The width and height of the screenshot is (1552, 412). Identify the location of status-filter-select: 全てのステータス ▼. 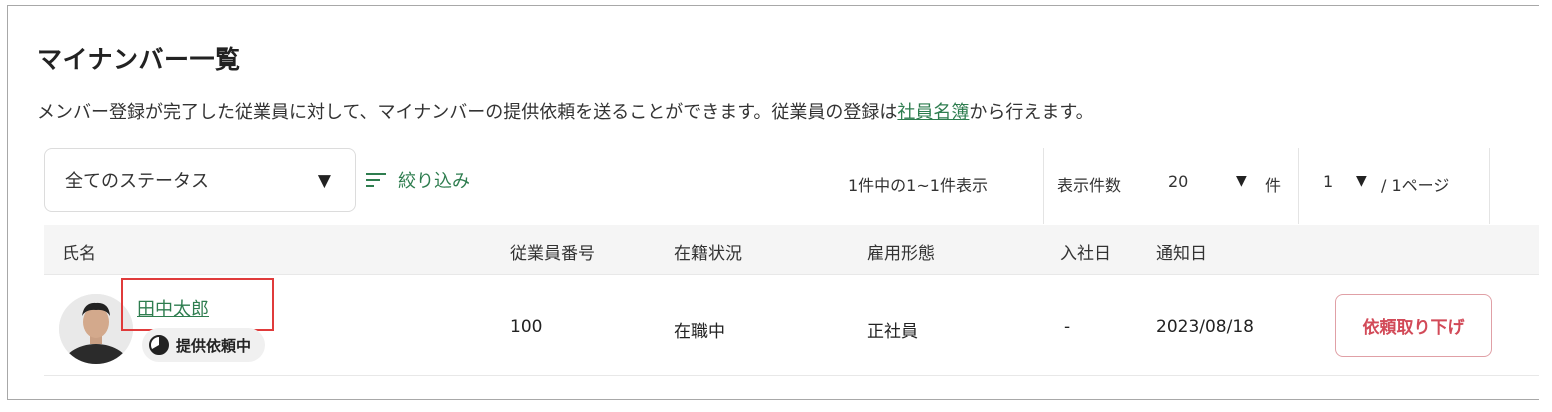
(200, 180).